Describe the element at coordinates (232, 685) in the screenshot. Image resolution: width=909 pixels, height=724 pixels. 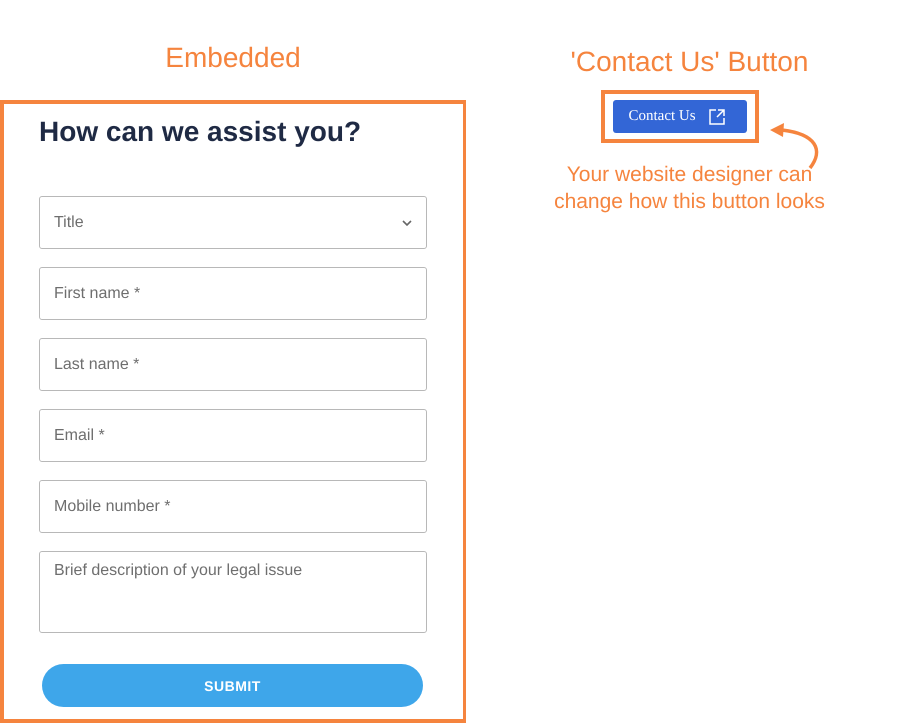
I see `submit-button: SUBMIT` at that location.